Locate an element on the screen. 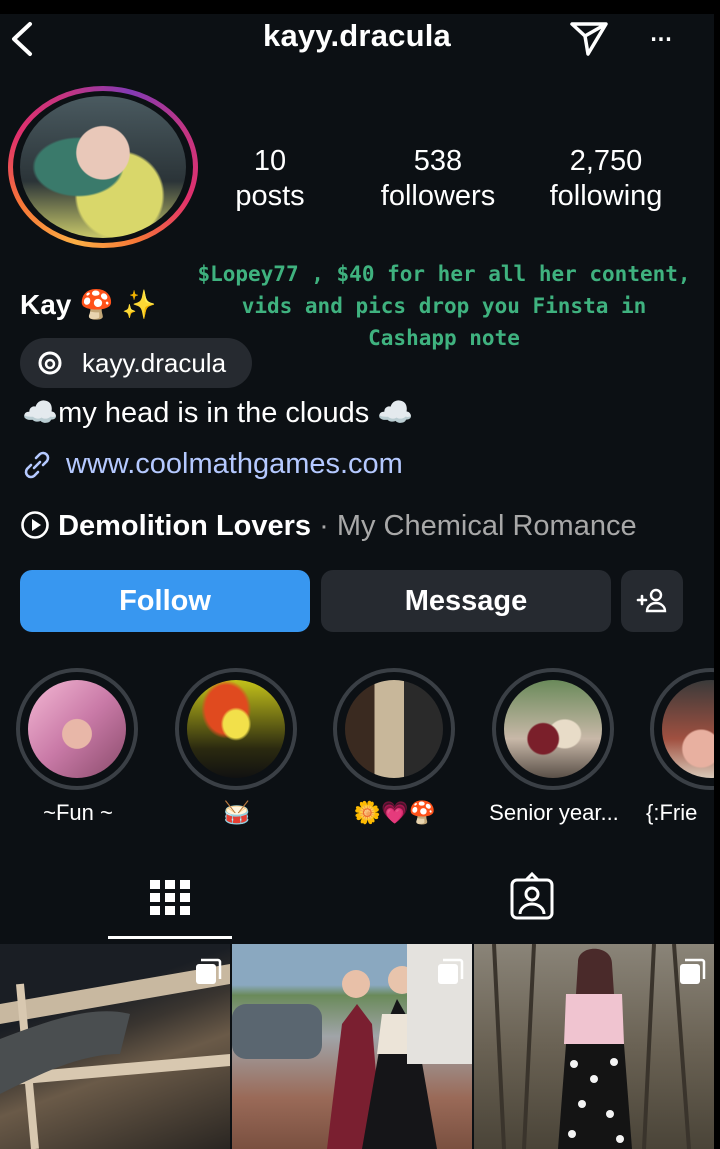 This screenshot has height=1149, width=720. grid-tab is located at coordinates (170, 902).